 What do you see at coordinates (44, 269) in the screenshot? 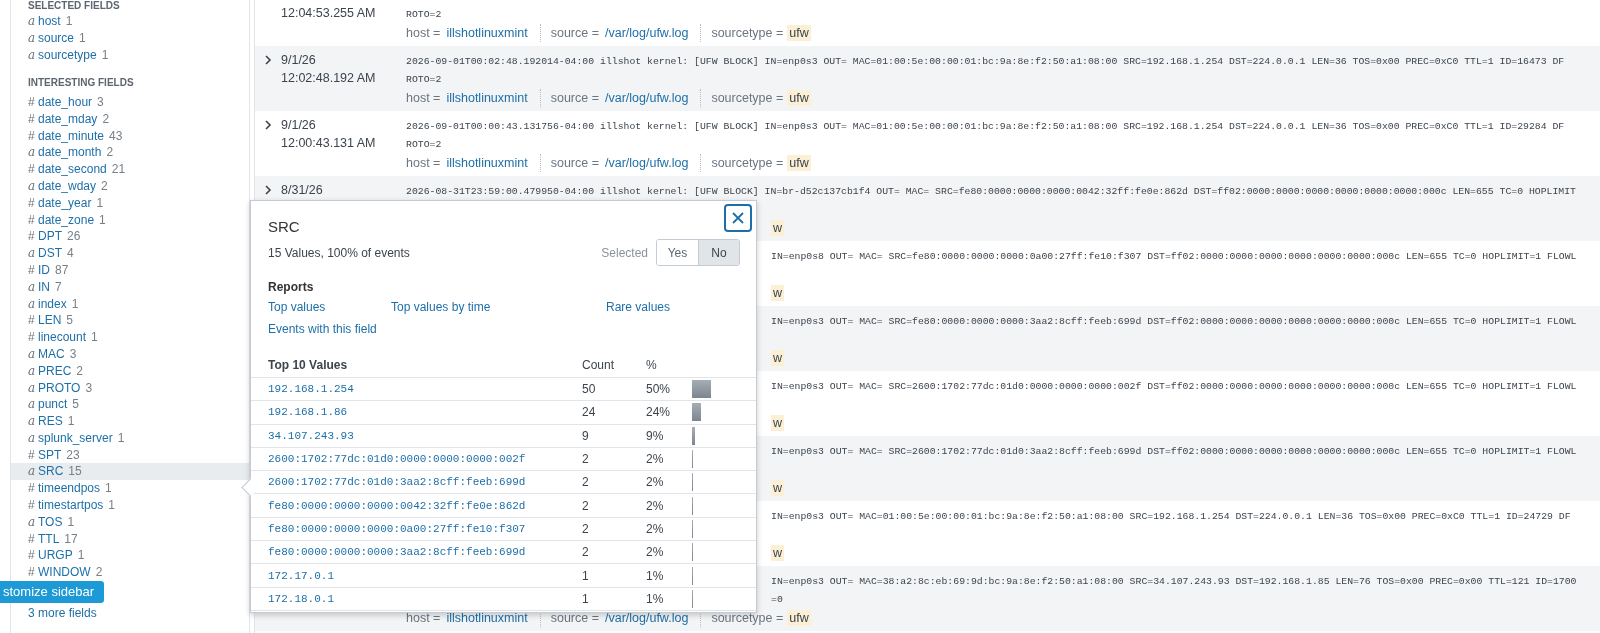
I see `field-name: ID` at bounding box center [44, 269].